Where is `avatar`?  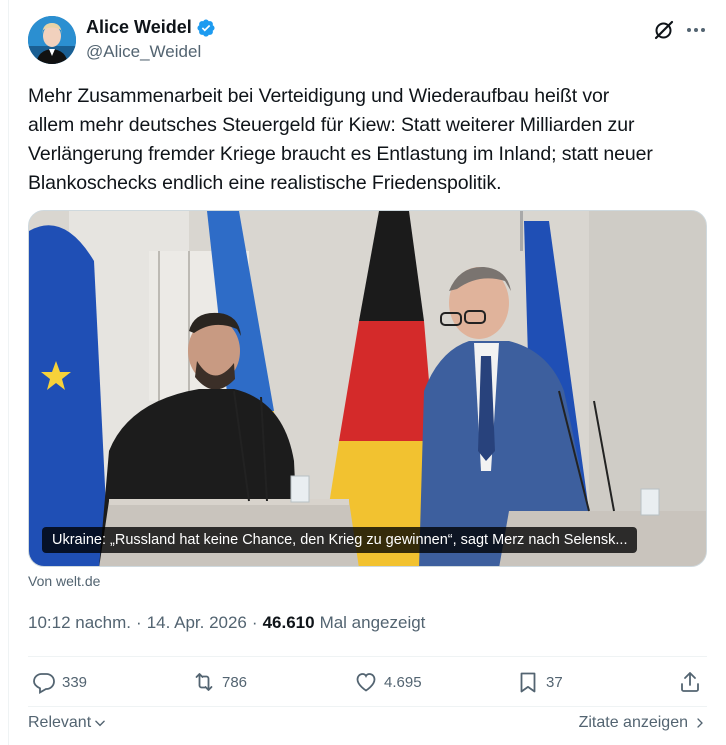
avatar is located at coordinates (52, 40).